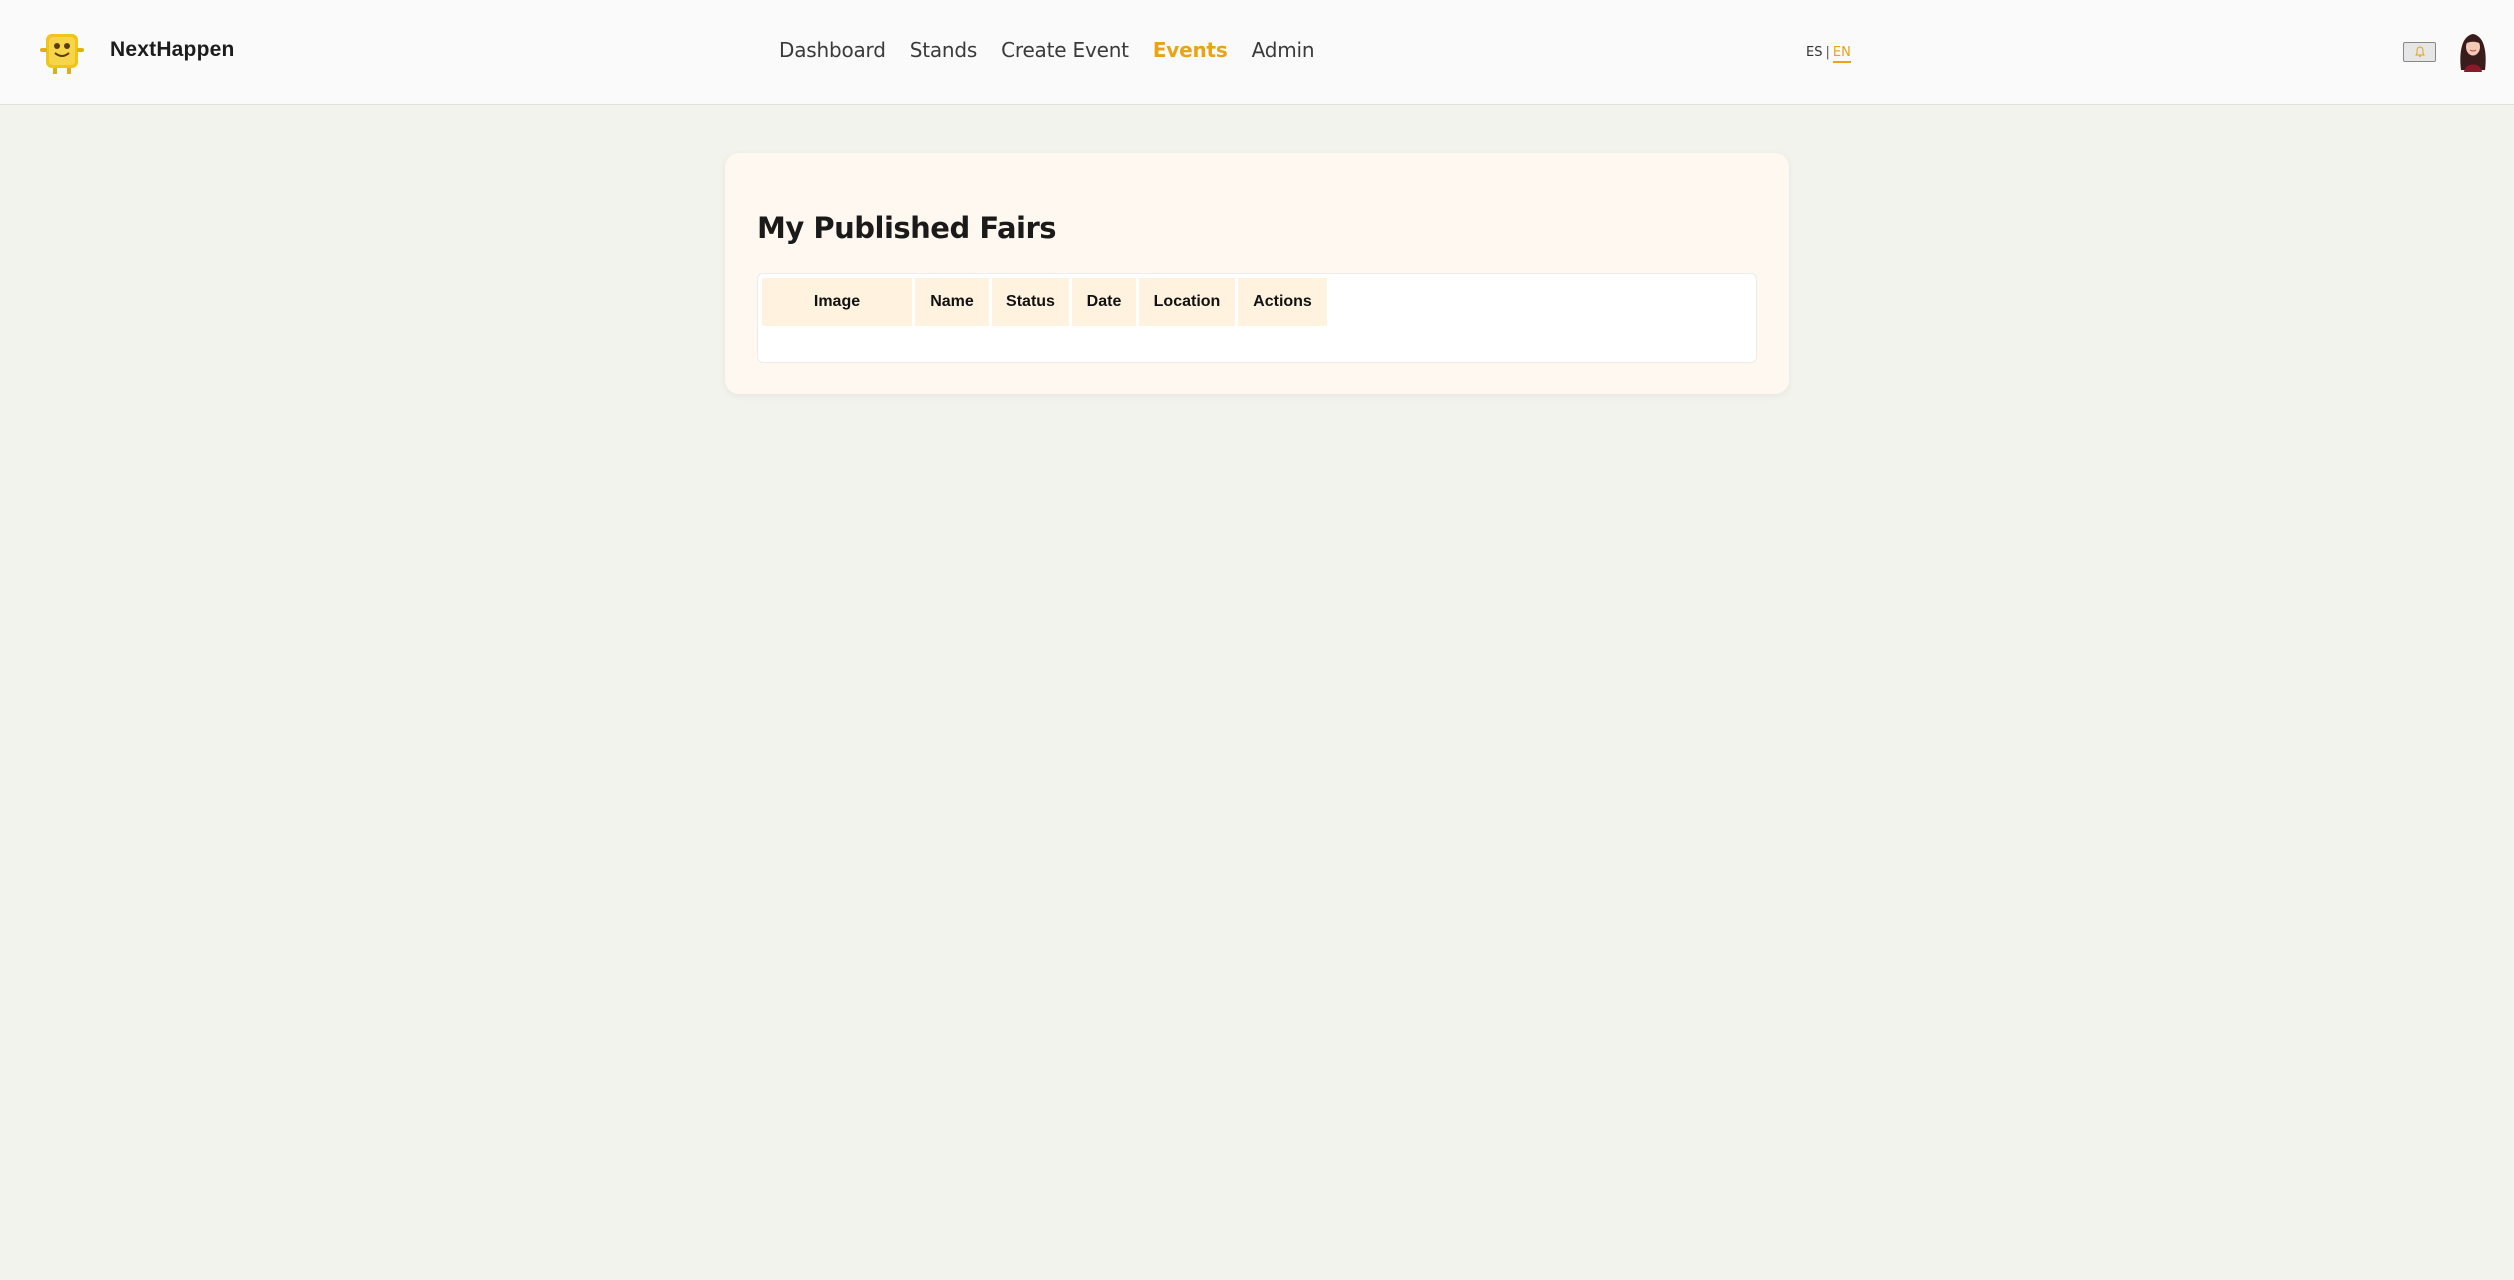  I want to click on column-header-status: Status, so click(1030, 302).